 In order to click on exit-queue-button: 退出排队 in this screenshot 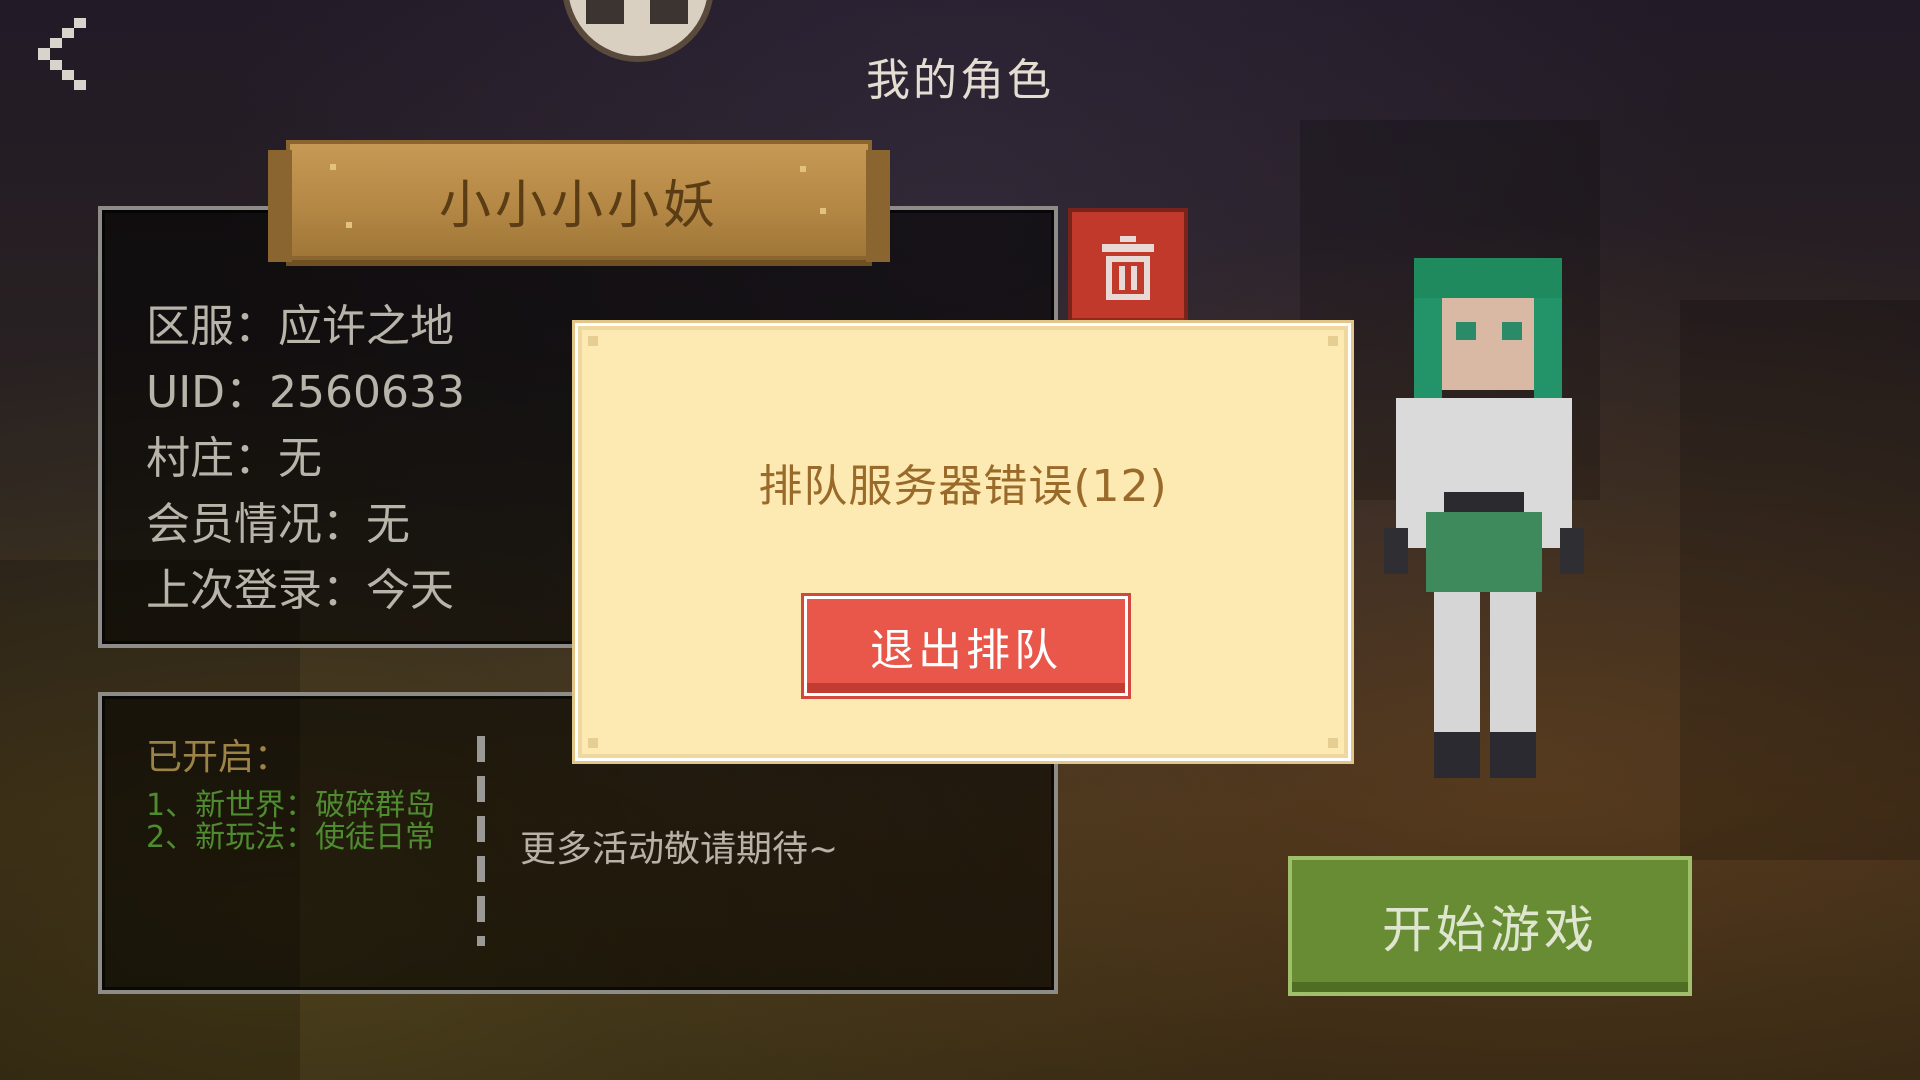, I will do `click(966, 646)`.